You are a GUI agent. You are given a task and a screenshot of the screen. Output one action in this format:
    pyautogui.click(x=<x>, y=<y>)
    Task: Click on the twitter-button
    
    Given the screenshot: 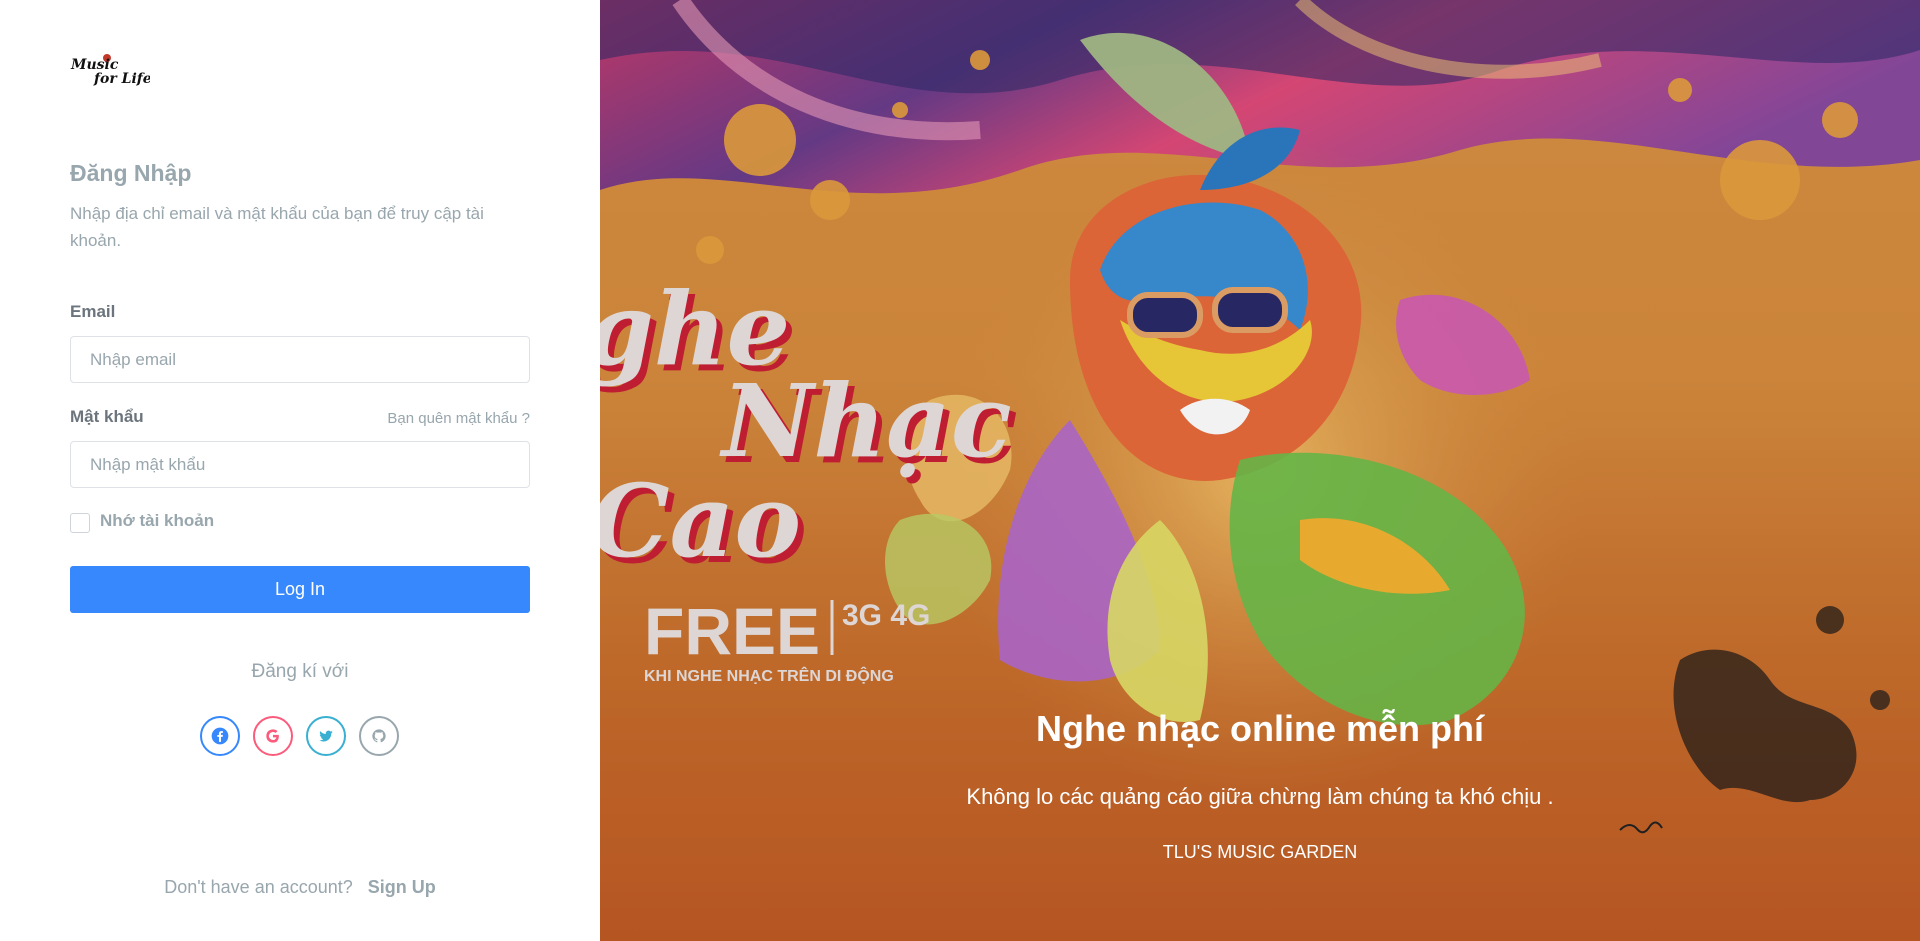 What is the action you would take?
    pyautogui.click(x=326, y=736)
    